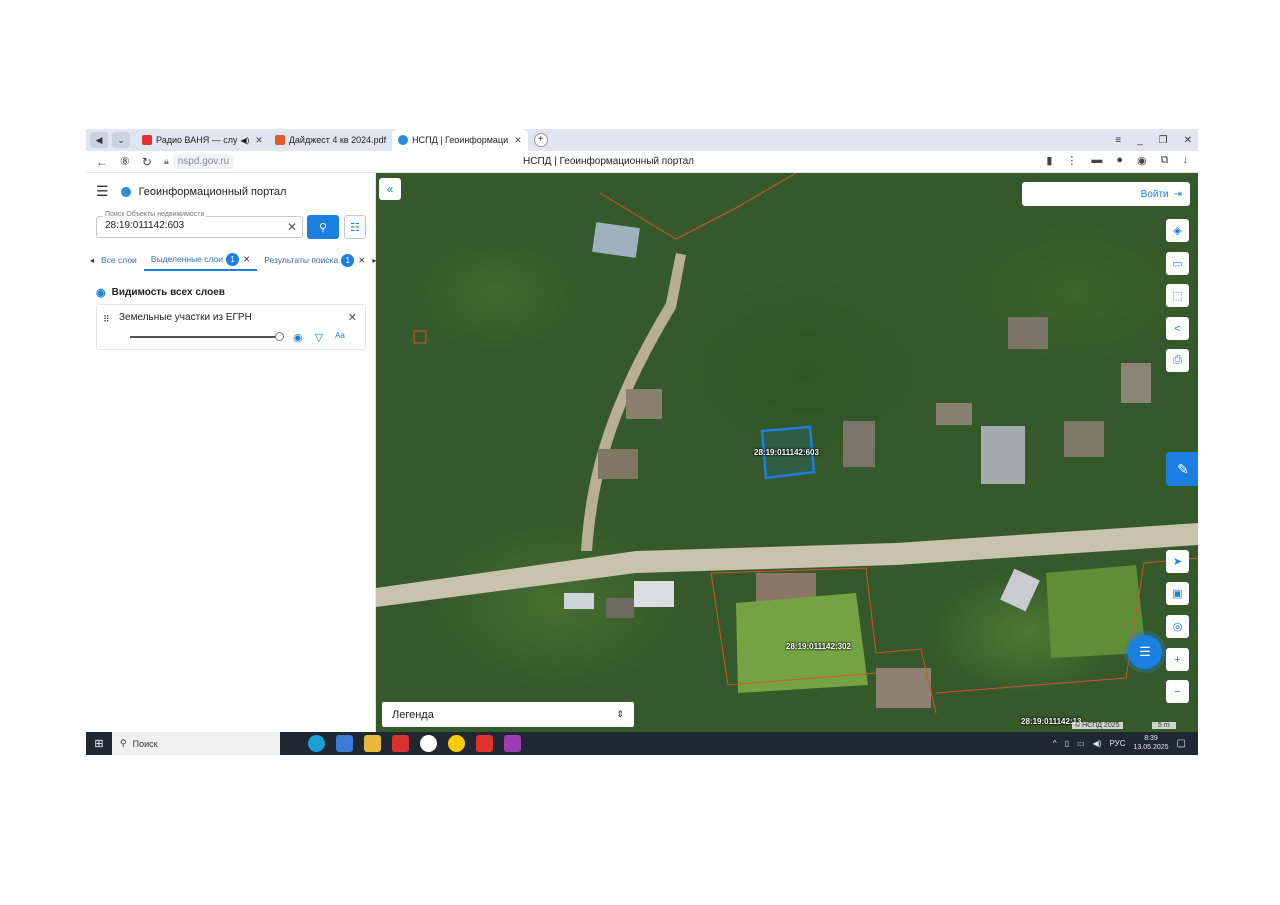 The height and width of the screenshot is (905, 1280). Describe the element at coordinates (508, 714) in the screenshot. I see `legend-dropdown: Легенда ⇕` at that location.